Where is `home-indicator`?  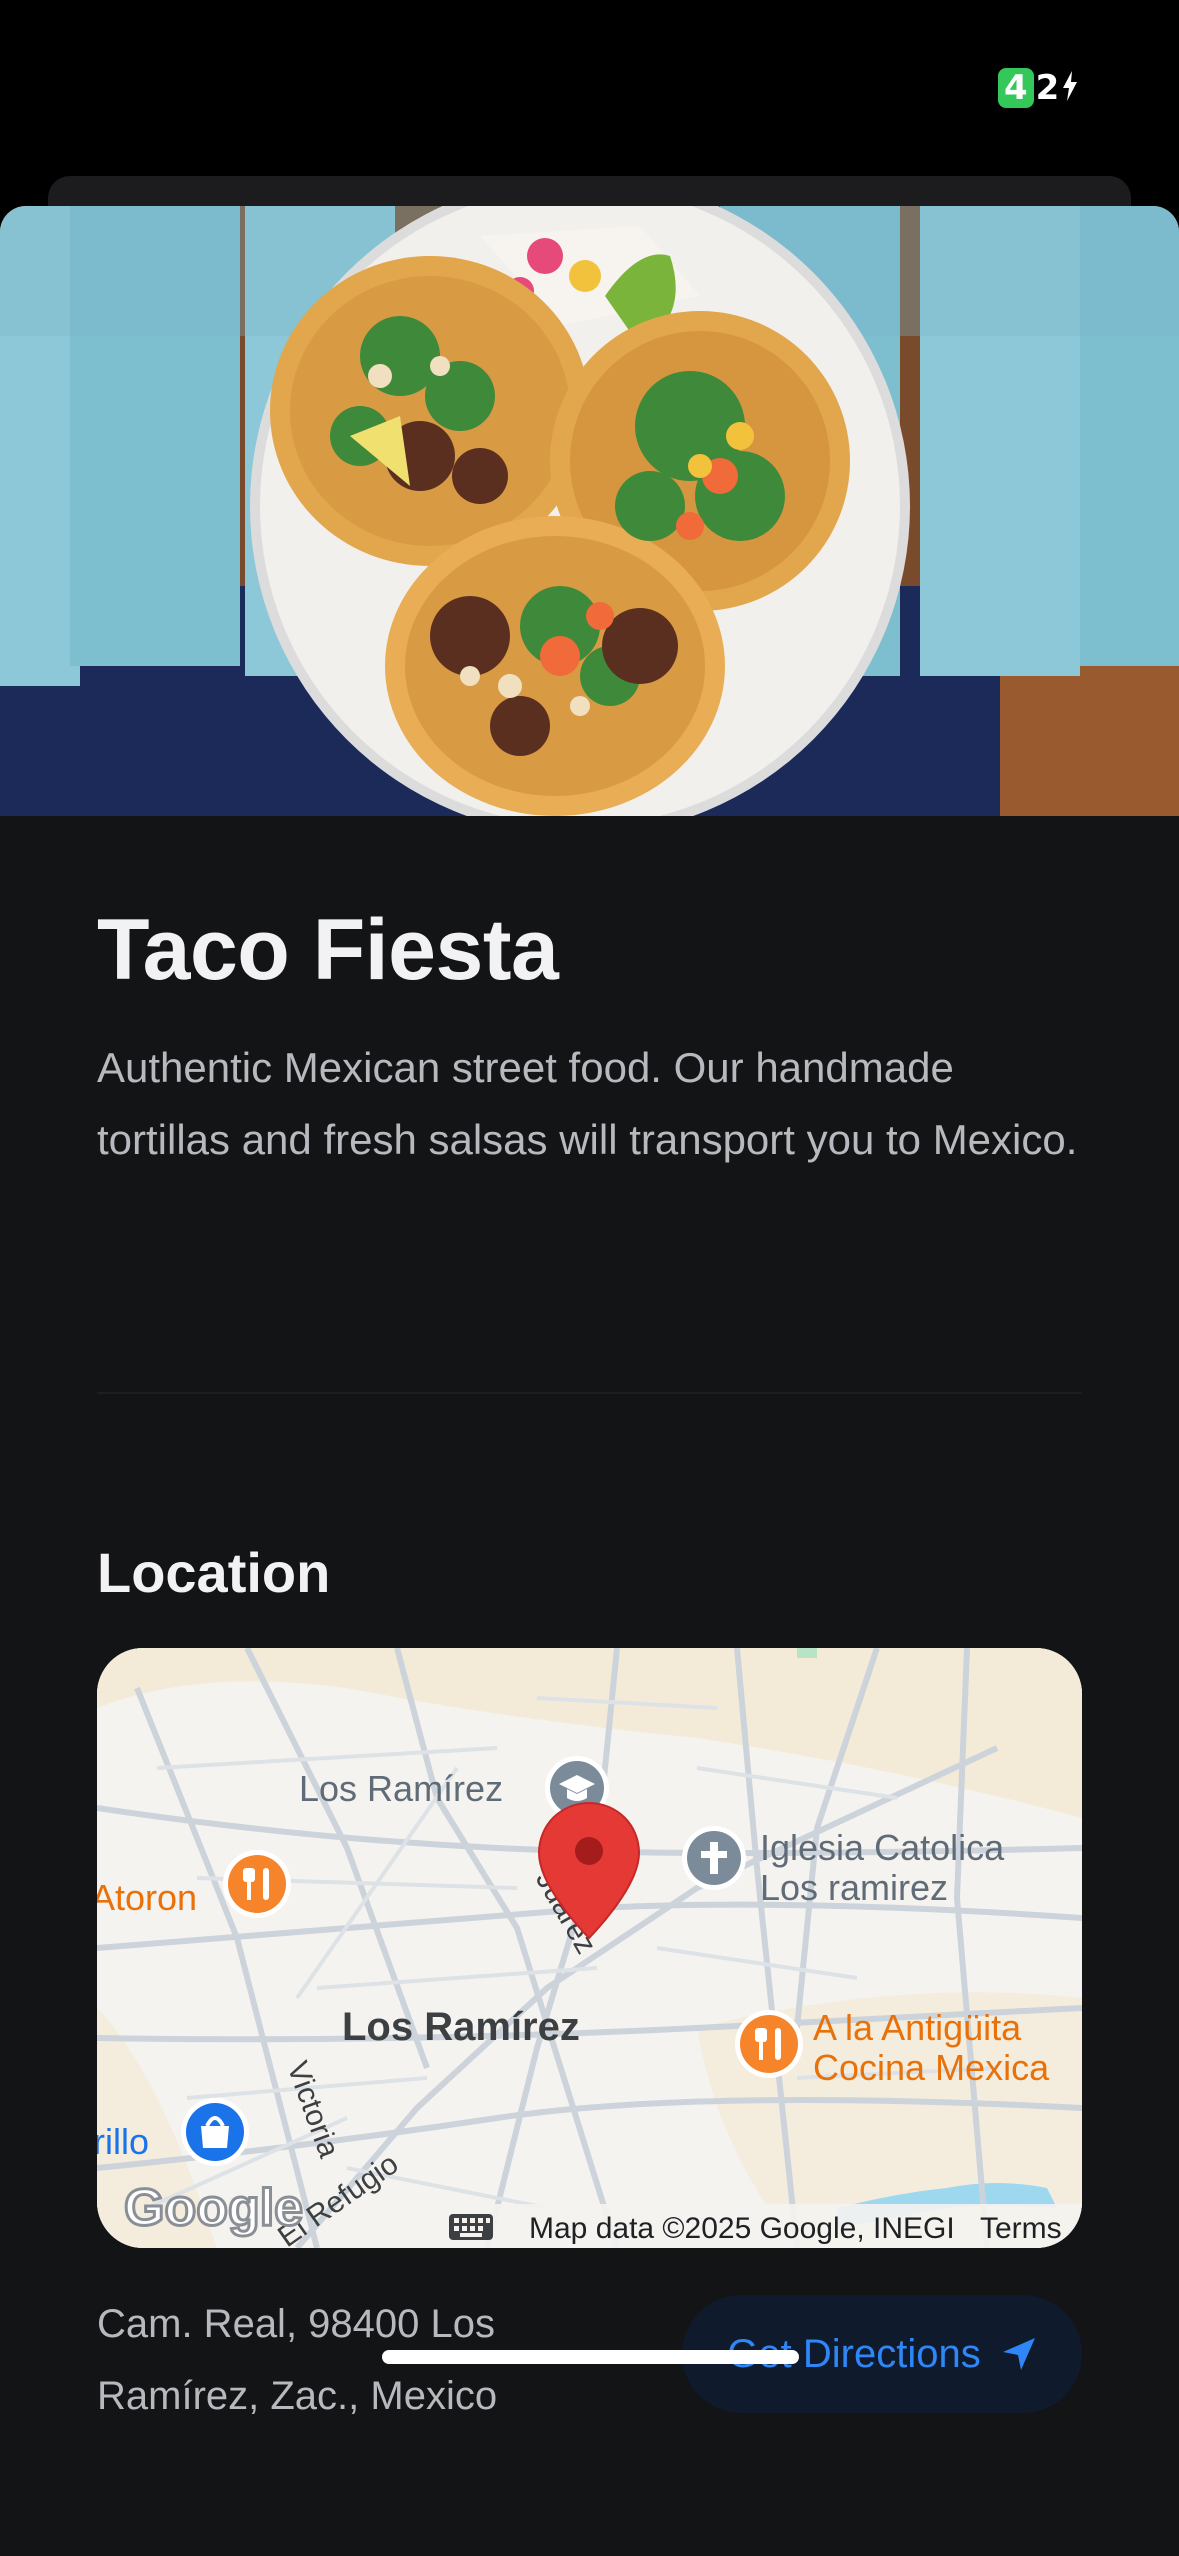 home-indicator is located at coordinates (590, 2357).